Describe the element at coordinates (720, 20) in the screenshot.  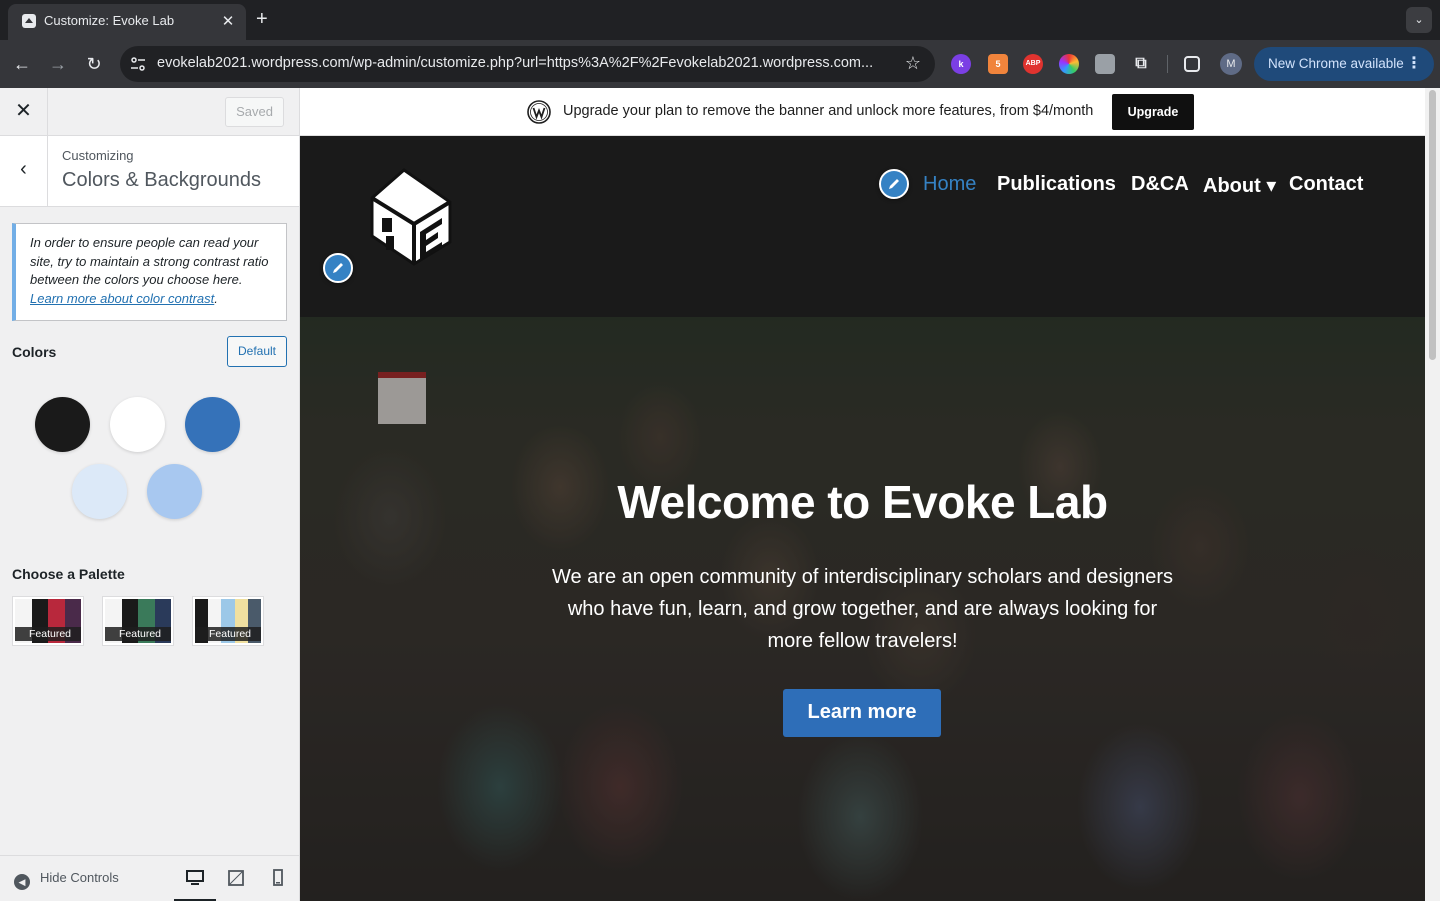
I see `tab-strip: Customize: Evoke Lab ✕ + ⌄` at that location.